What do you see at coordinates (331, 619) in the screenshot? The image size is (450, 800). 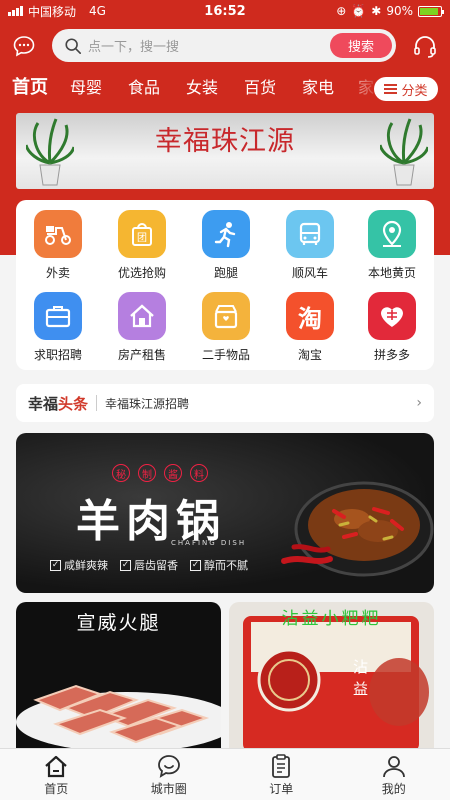 I see `product-title: 沾益小粑粑` at bounding box center [331, 619].